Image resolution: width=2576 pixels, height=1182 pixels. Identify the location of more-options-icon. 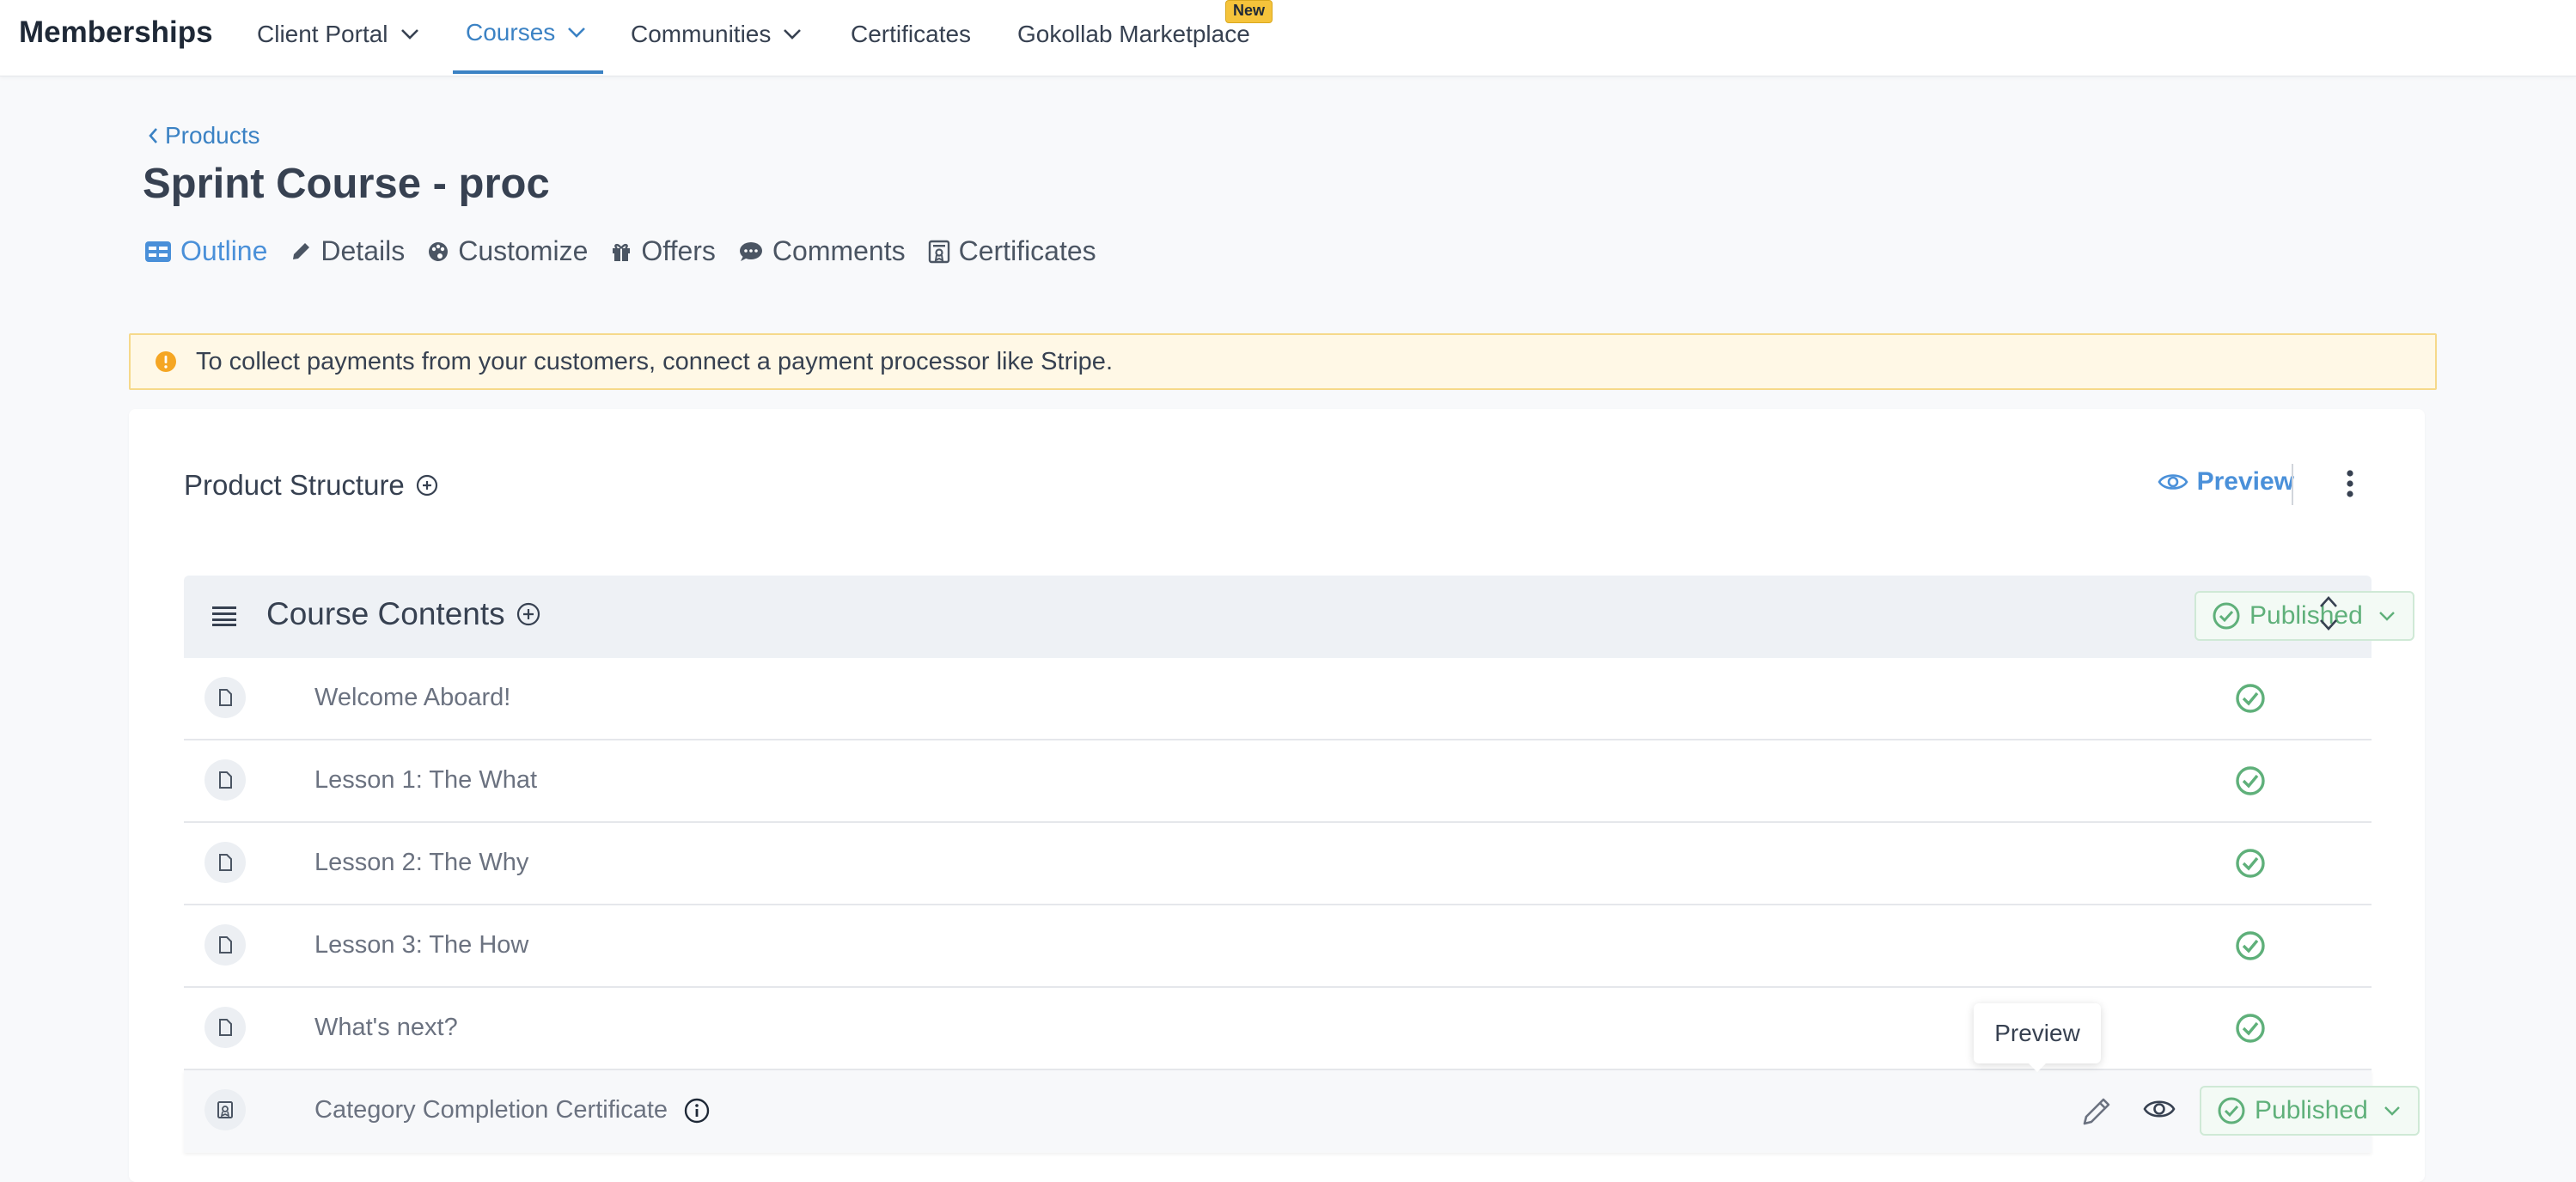
(2350, 484).